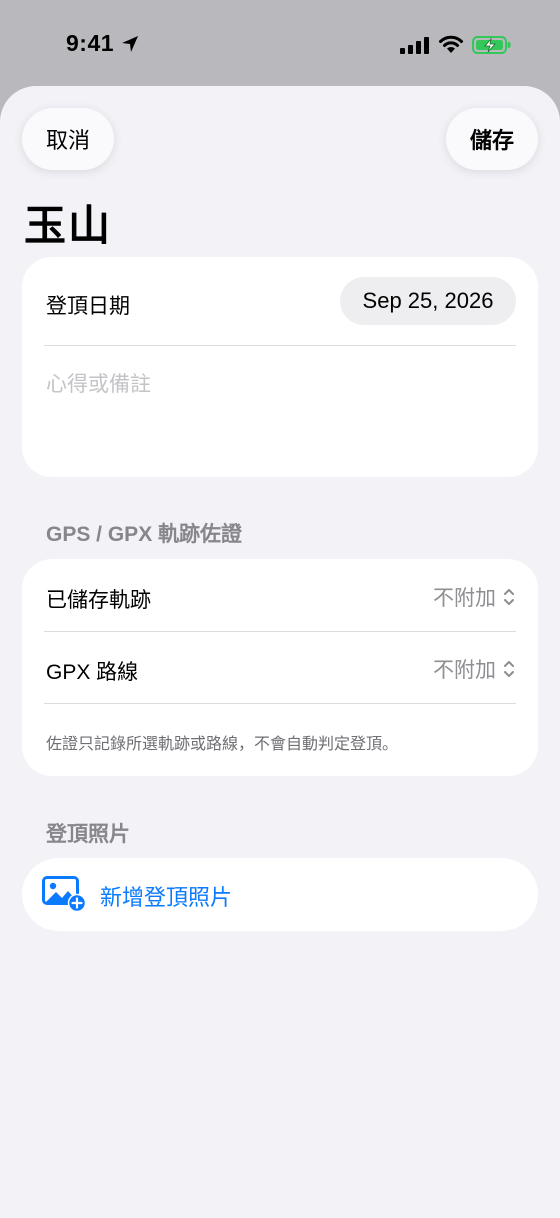  Describe the element at coordinates (98, 383) in the screenshot. I see `notes-input: 心得或備註` at that location.